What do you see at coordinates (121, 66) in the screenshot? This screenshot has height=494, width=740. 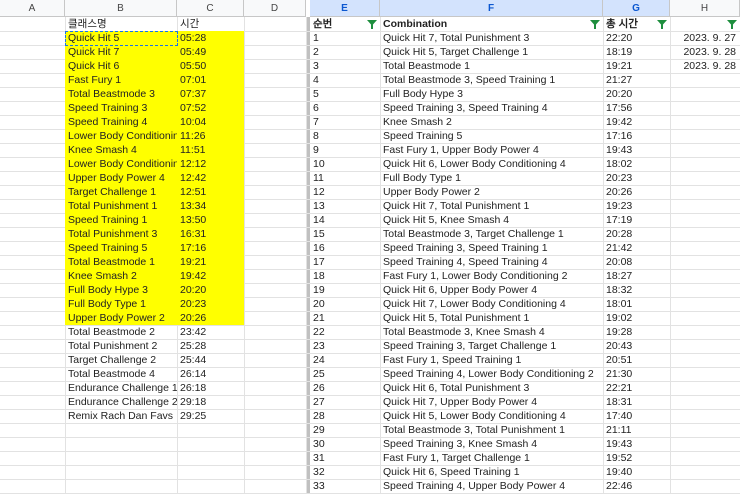 I see `class-name-cell: Quick Hit 6` at bounding box center [121, 66].